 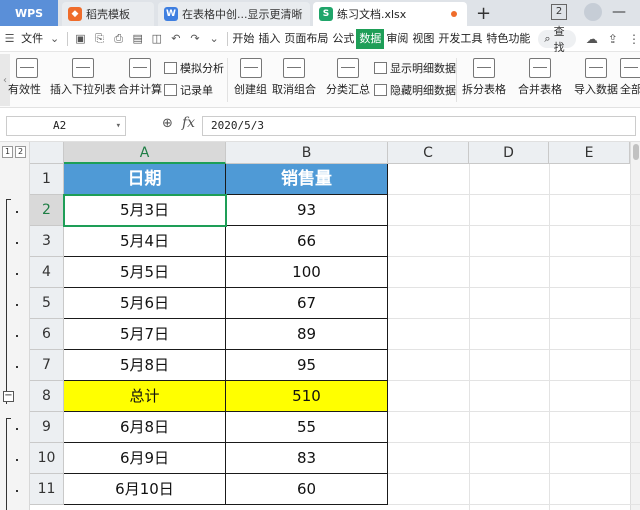 I want to click on menu-home: 开始, so click(x=243, y=39).